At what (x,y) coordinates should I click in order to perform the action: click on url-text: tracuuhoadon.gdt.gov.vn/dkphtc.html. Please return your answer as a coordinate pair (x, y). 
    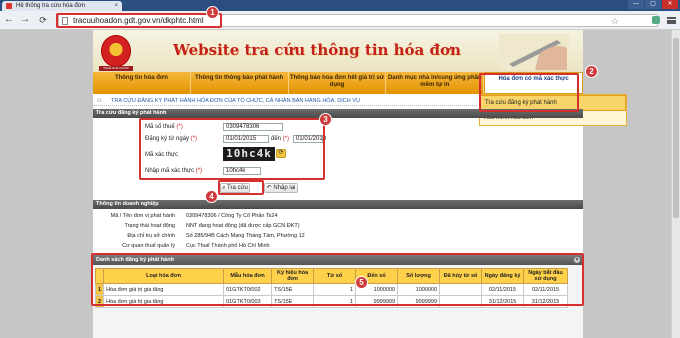
    Looking at the image, I should click on (138, 20).